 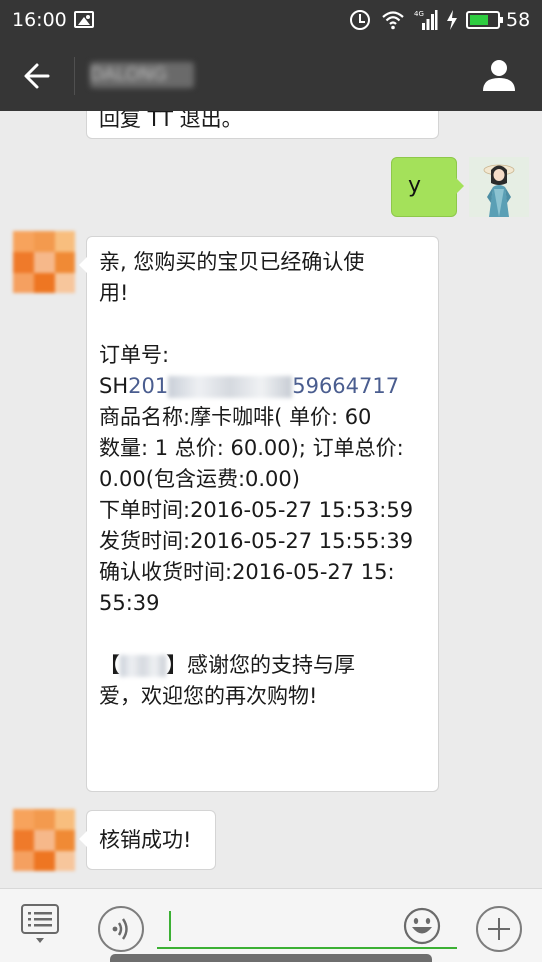 What do you see at coordinates (271, 20) in the screenshot?
I see `status-bar: 16:00 4G 58` at bounding box center [271, 20].